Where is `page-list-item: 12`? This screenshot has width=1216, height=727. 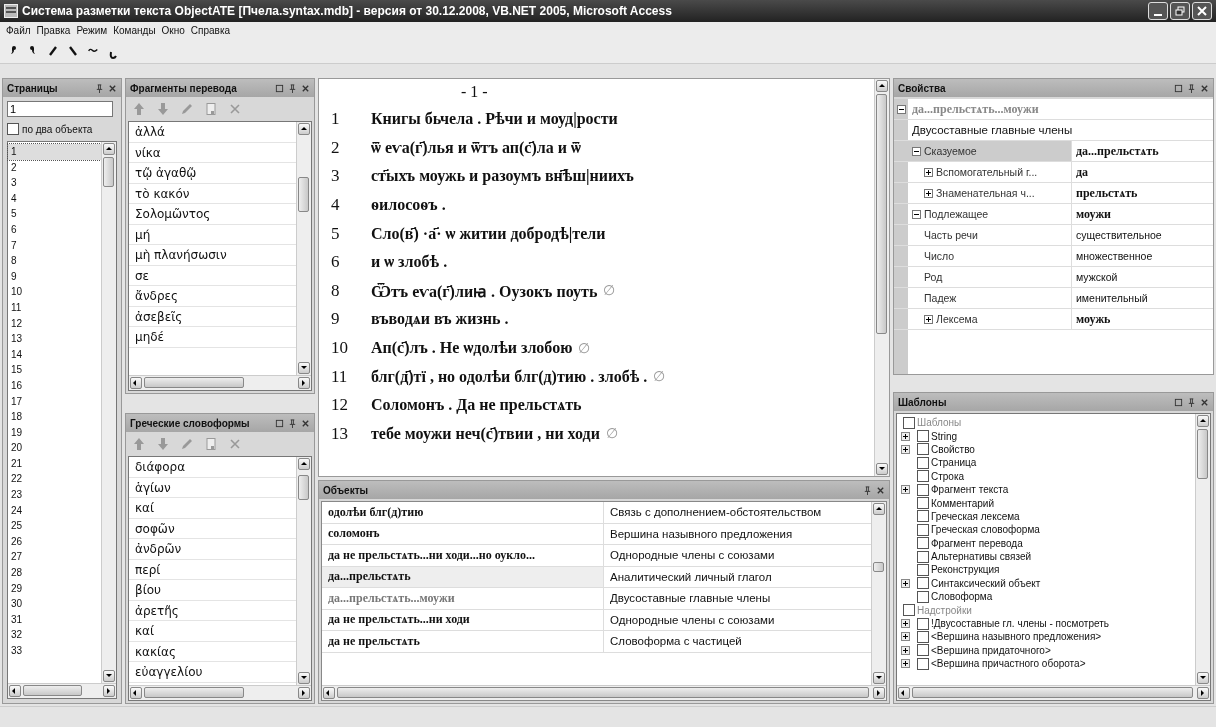 page-list-item: 12 is located at coordinates (54, 323).